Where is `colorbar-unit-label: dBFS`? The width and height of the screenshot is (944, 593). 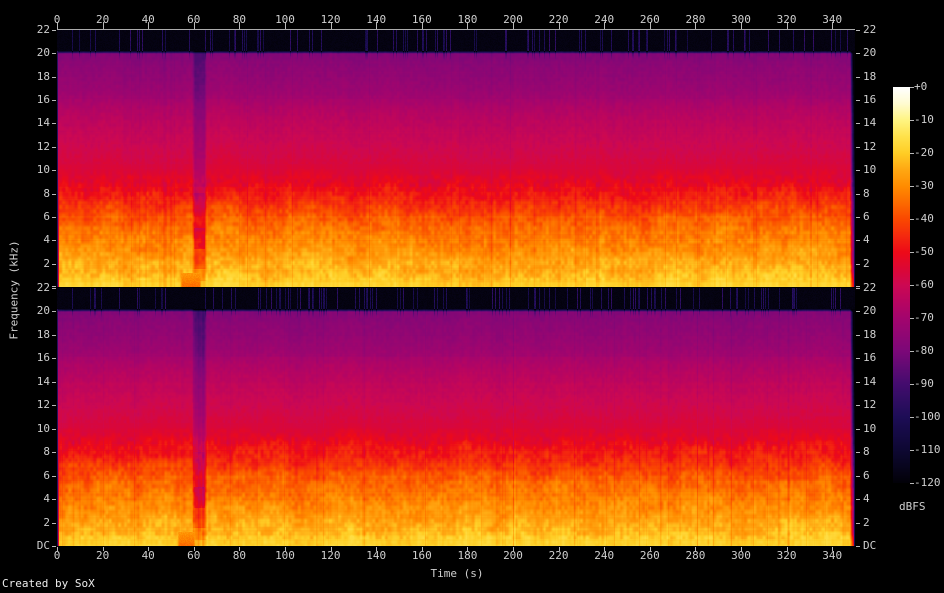
colorbar-unit-label: dBFS is located at coordinates (912, 506).